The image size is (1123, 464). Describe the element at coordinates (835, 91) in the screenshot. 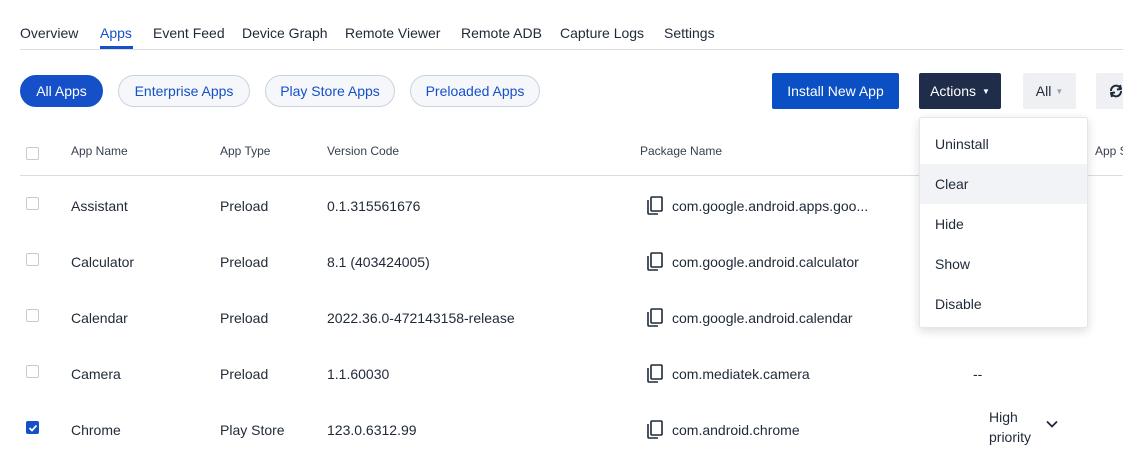

I see `install-new-app-button: Install New App` at that location.